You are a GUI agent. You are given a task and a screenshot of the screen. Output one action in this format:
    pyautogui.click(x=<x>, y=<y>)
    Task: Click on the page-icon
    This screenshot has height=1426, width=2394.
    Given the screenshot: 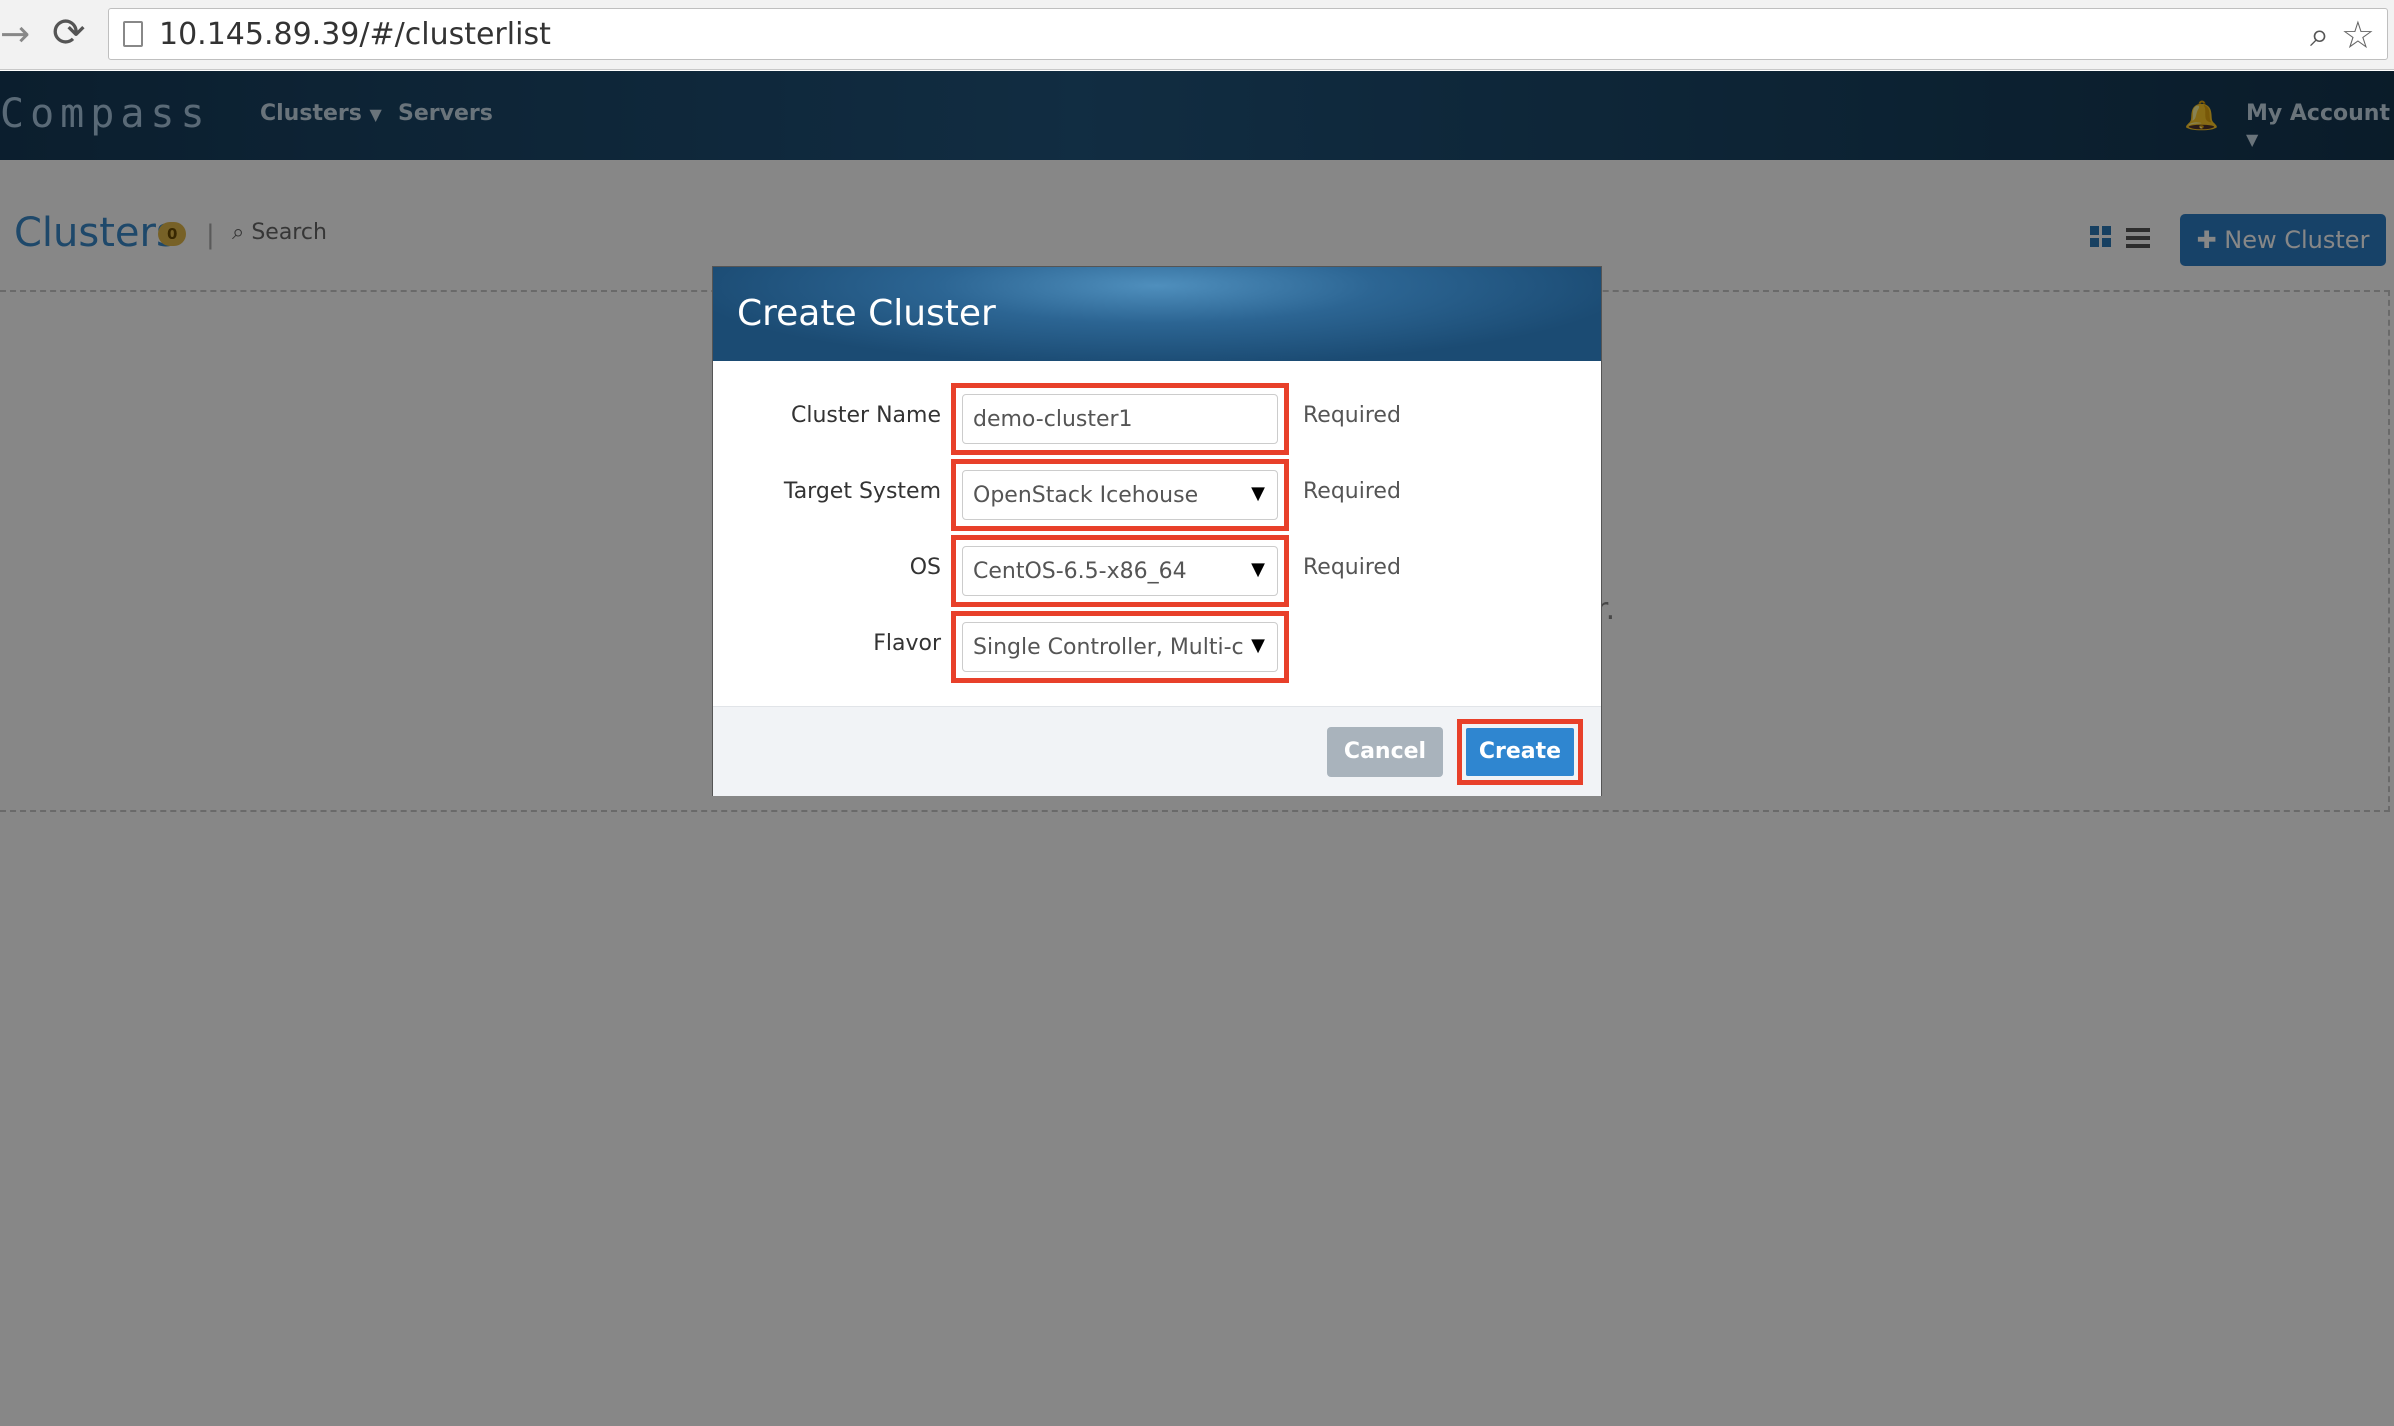 What is the action you would take?
    pyautogui.click(x=133, y=34)
    